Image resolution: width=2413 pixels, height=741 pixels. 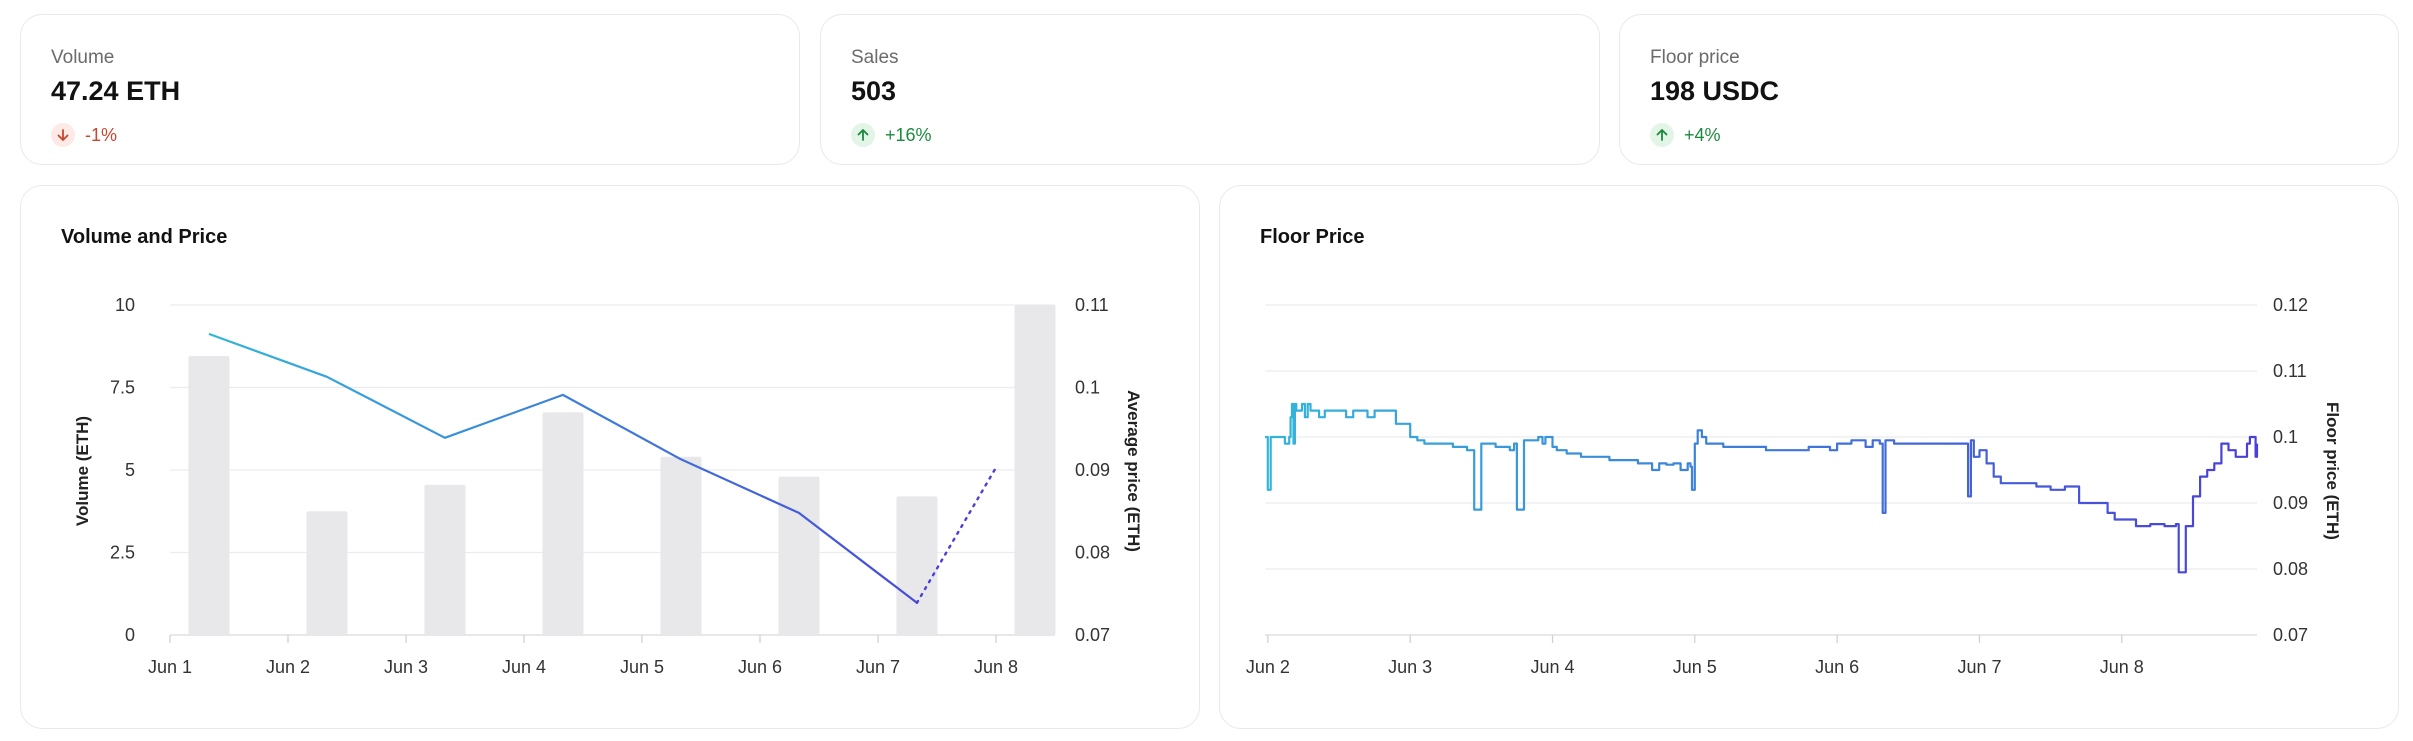 What do you see at coordinates (1695, 57) in the screenshot?
I see `floor-price-stat-label: Floor price` at bounding box center [1695, 57].